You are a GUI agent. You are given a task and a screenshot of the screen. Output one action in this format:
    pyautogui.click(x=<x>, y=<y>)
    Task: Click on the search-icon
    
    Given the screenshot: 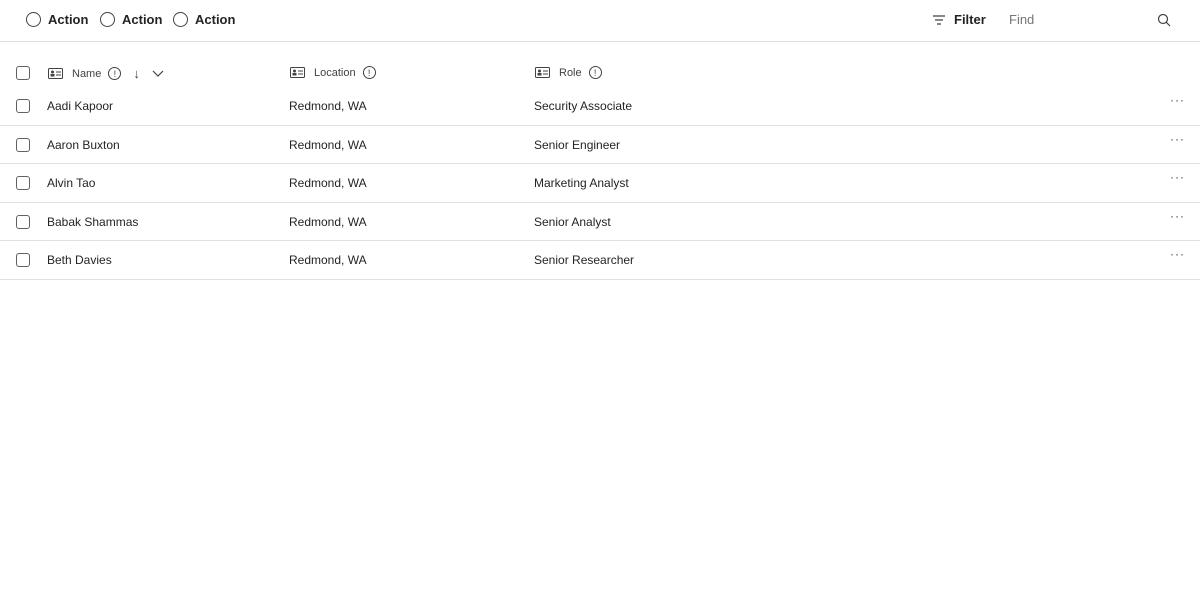 What is the action you would take?
    pyautogui.click(x=1164, y=20)
    